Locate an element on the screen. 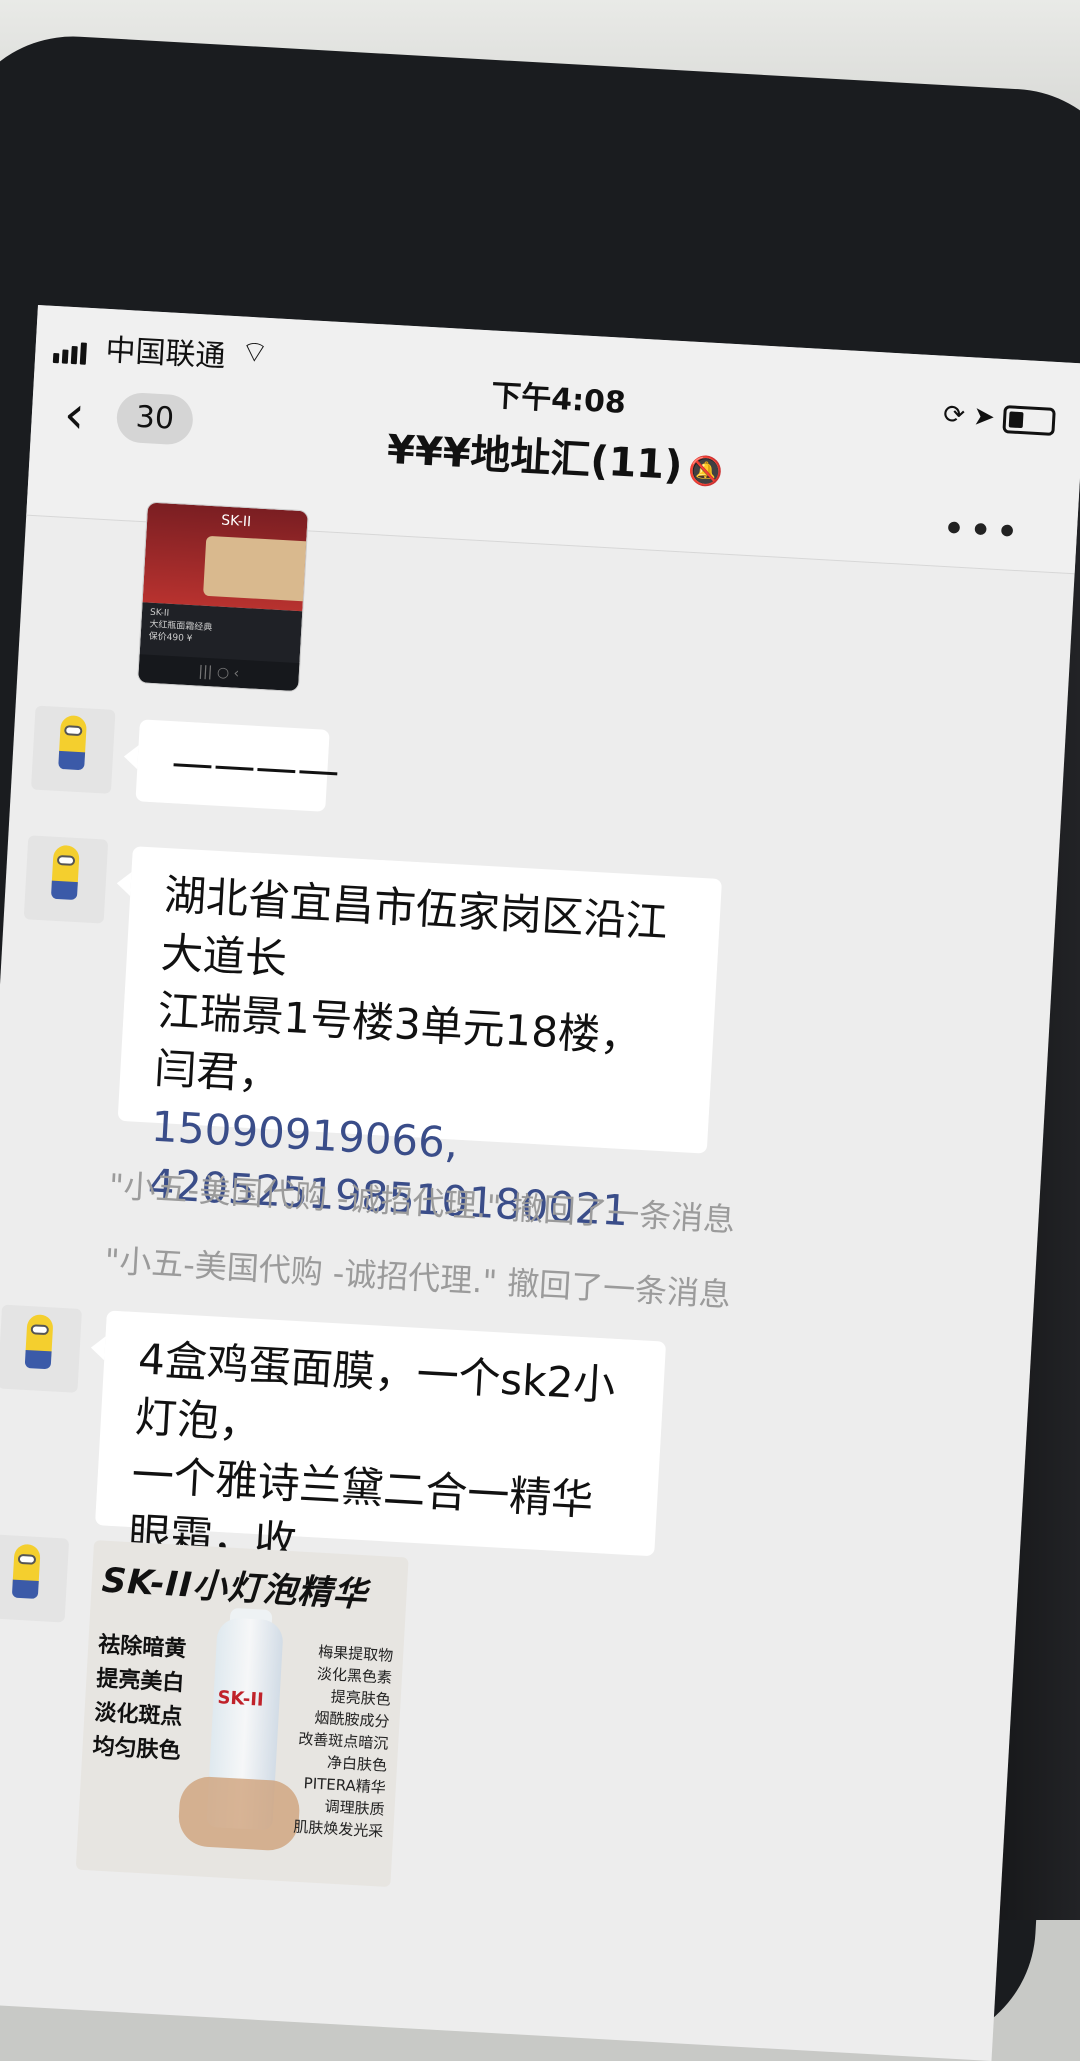 The image size is (1080, 2061). thumbnail-stand is located at coordinates (256, 568).